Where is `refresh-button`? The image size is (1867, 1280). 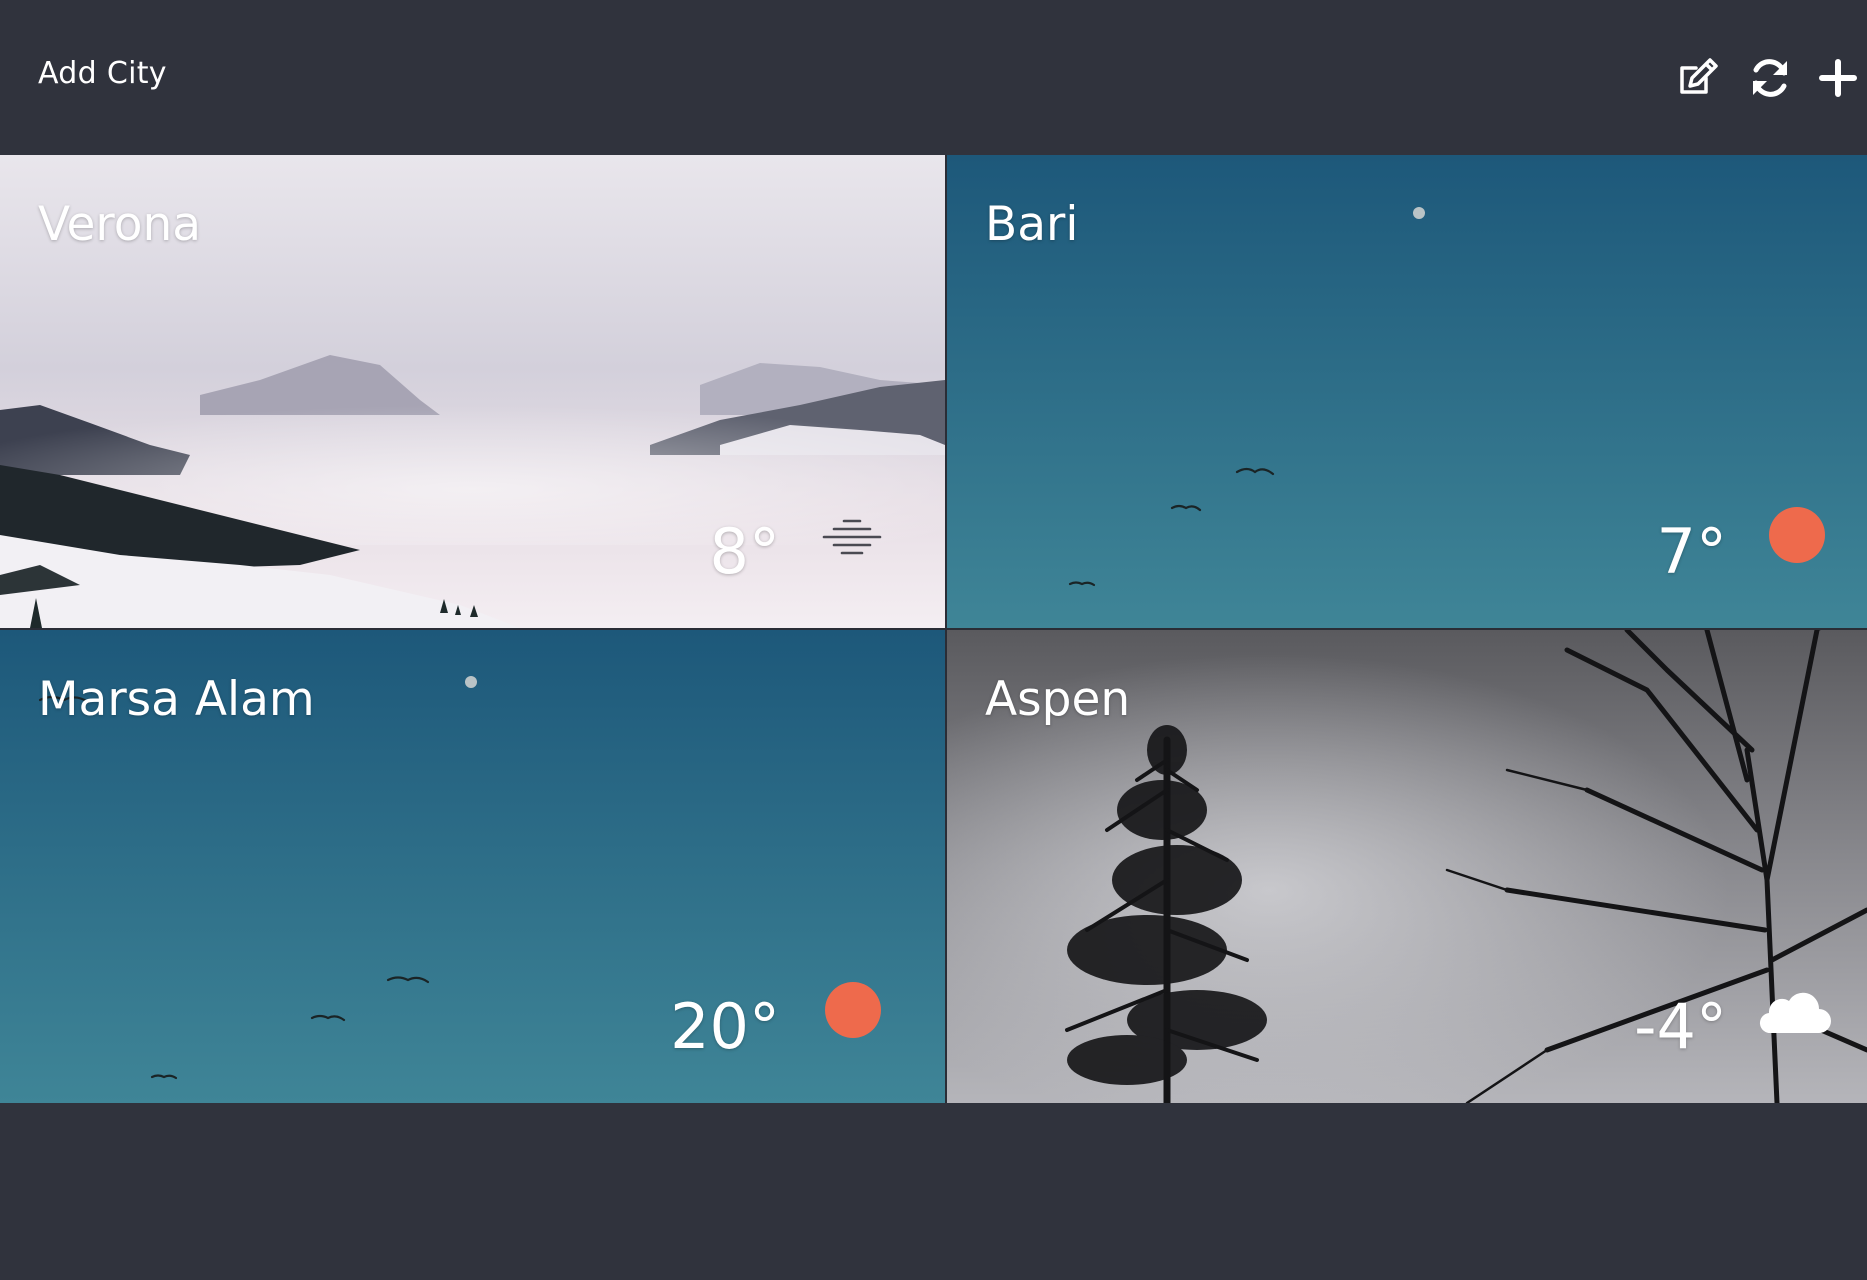
refresh-button is located at coordinates (1770, 78).